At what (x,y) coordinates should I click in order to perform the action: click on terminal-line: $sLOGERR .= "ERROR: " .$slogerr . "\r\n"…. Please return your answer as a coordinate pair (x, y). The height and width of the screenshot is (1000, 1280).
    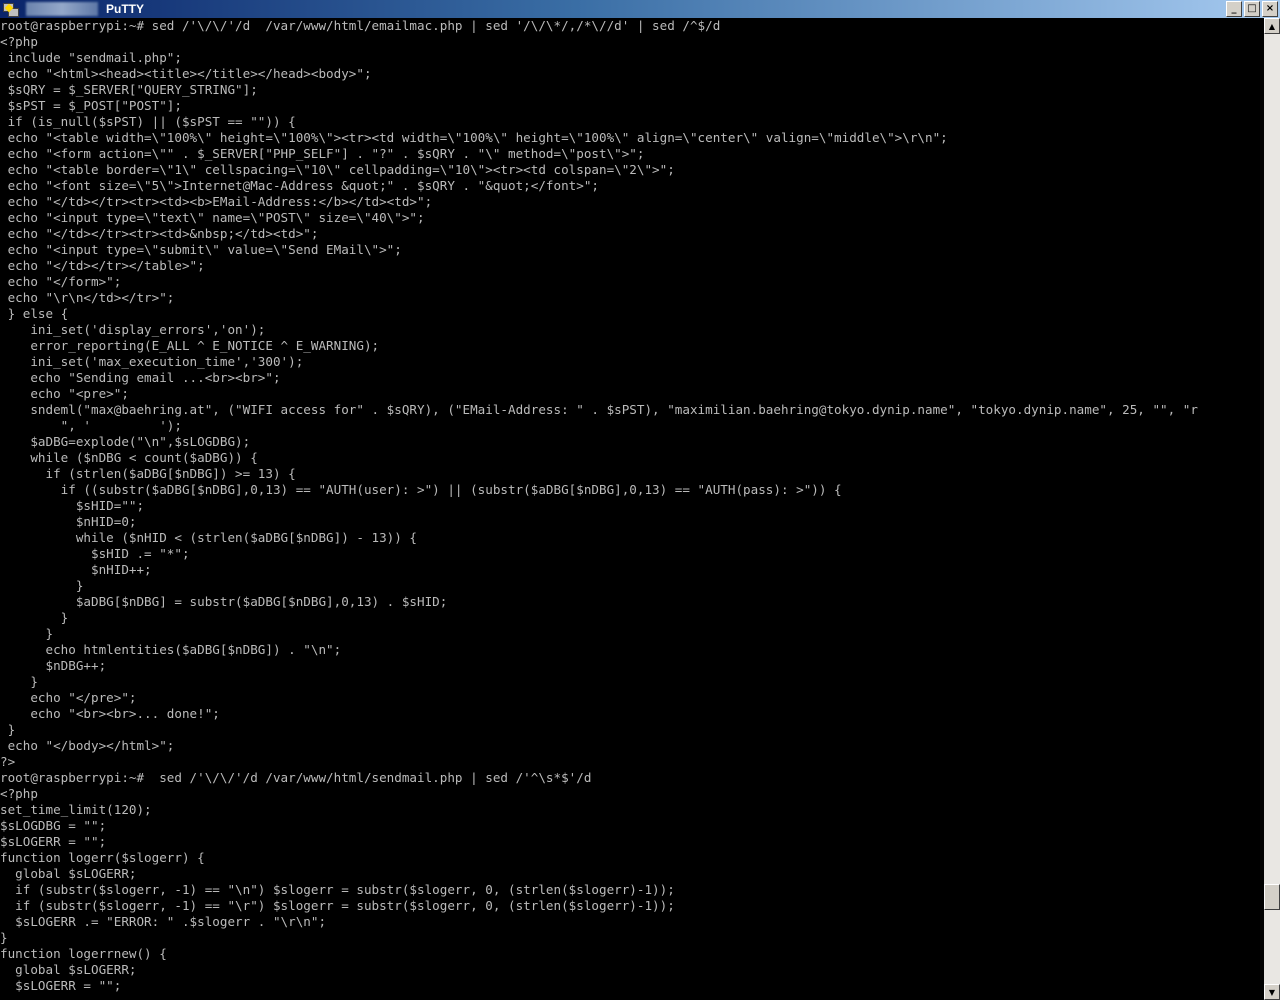
    Looking at the image, I should click on (163, 921).